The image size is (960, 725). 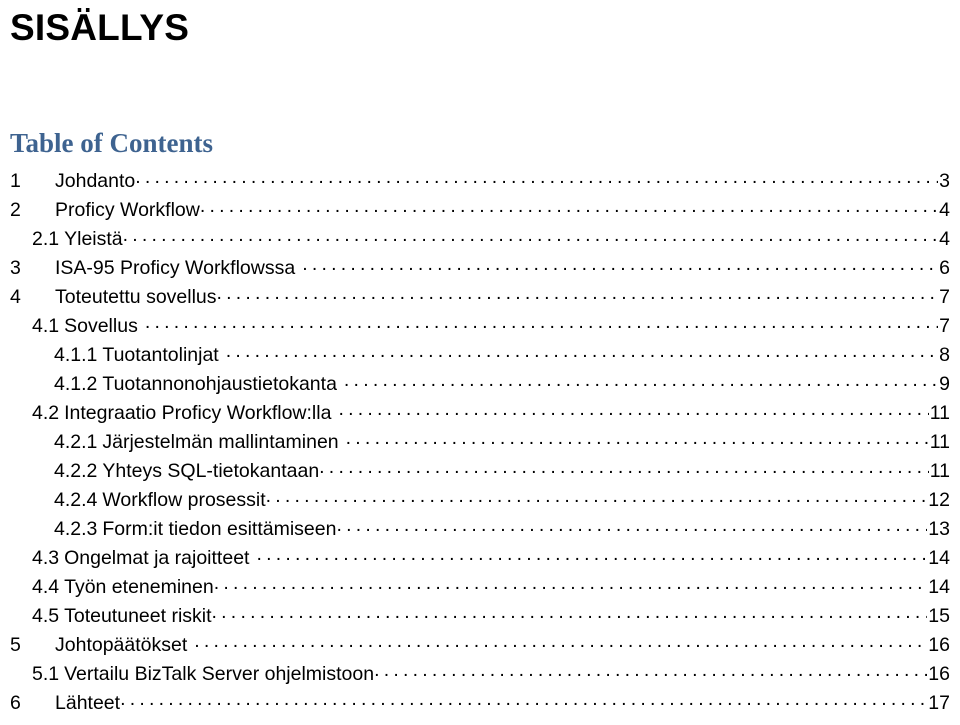 What do you see at coordinates (175, 268) in the screenshot?
I see `toc-entry-label: ISA-95 Proficy Workflowssa` at bounding box center [175, 268].